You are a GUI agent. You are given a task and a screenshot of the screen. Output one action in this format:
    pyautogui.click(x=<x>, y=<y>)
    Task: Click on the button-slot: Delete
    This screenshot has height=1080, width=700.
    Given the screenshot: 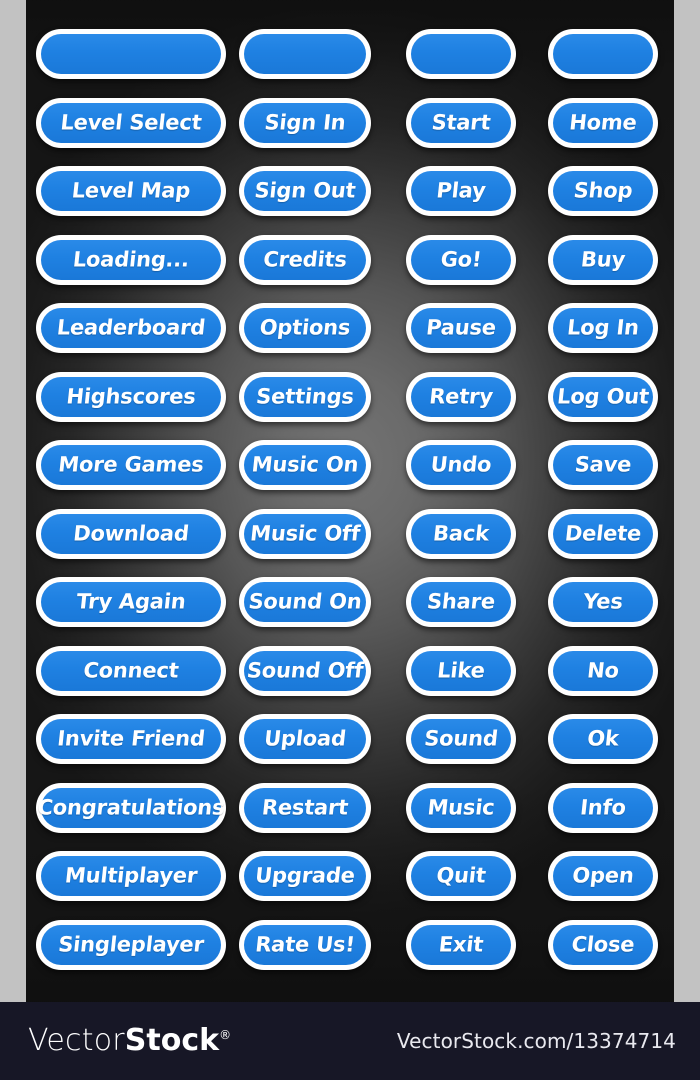 What is the action you would take?
    pyautogui.click(x=603, y=533)
    